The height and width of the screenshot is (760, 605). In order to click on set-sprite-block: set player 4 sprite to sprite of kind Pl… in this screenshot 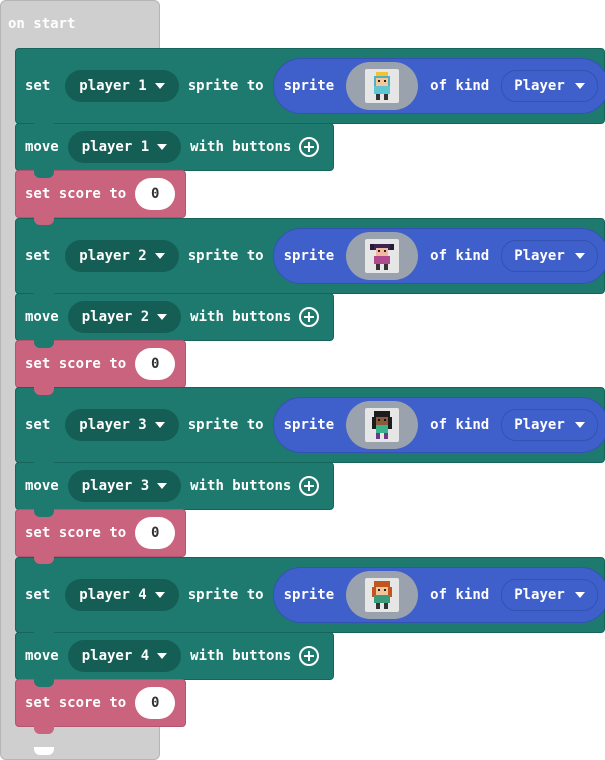, I will do `click(310, 598)`.